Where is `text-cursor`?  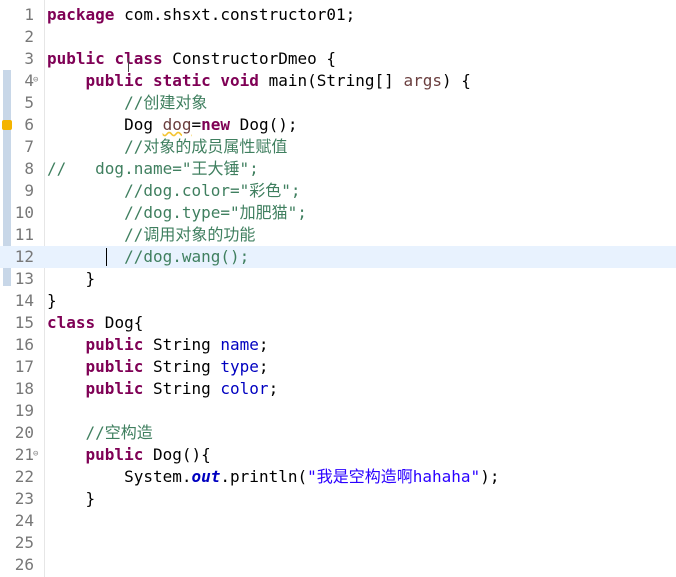
text-cursor is located at coordinates (106, 257).